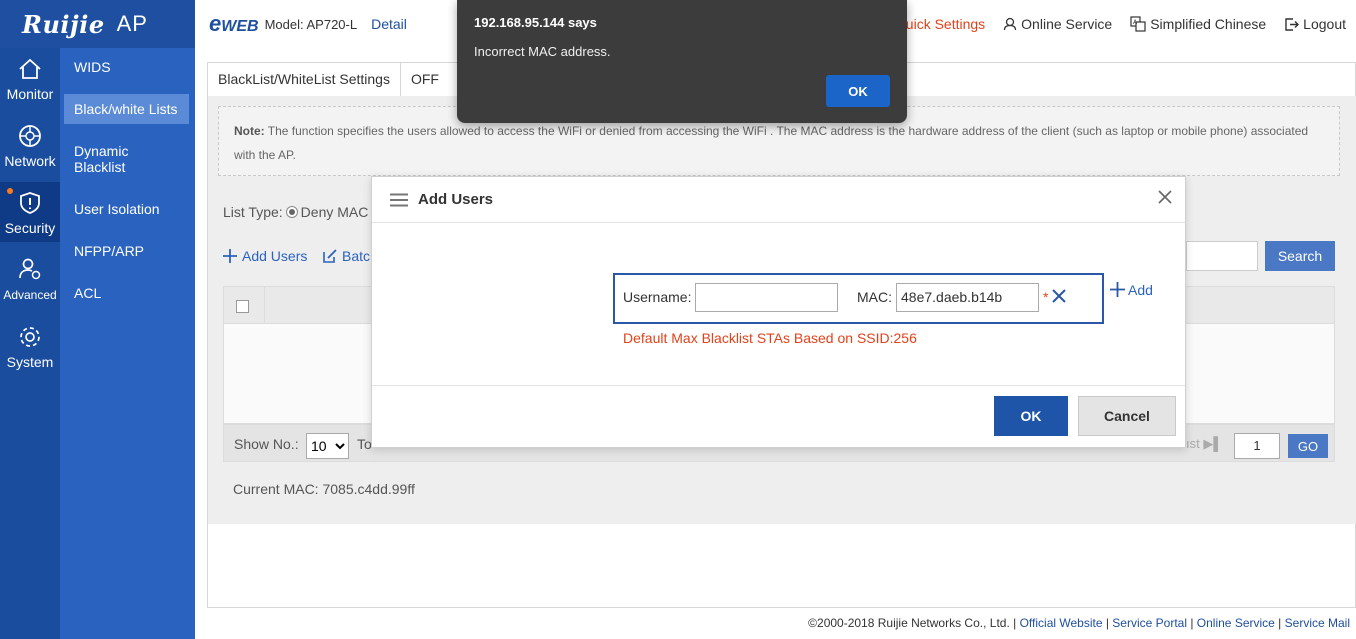 The image size is (1356, 639). What do you see at coordinates (126, 209) in the screenshot?
I see `subnav-item-user-isolation: User Isolation` at bounding box center [126, 209].